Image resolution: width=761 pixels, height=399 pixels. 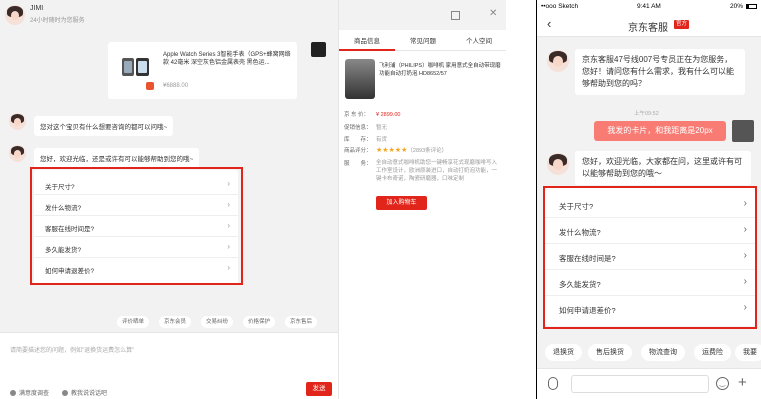 What do you see at coordinates (722, 383) in the screenshot?
I see `emoji-icon: ‿` at bounding box center [722, 383].